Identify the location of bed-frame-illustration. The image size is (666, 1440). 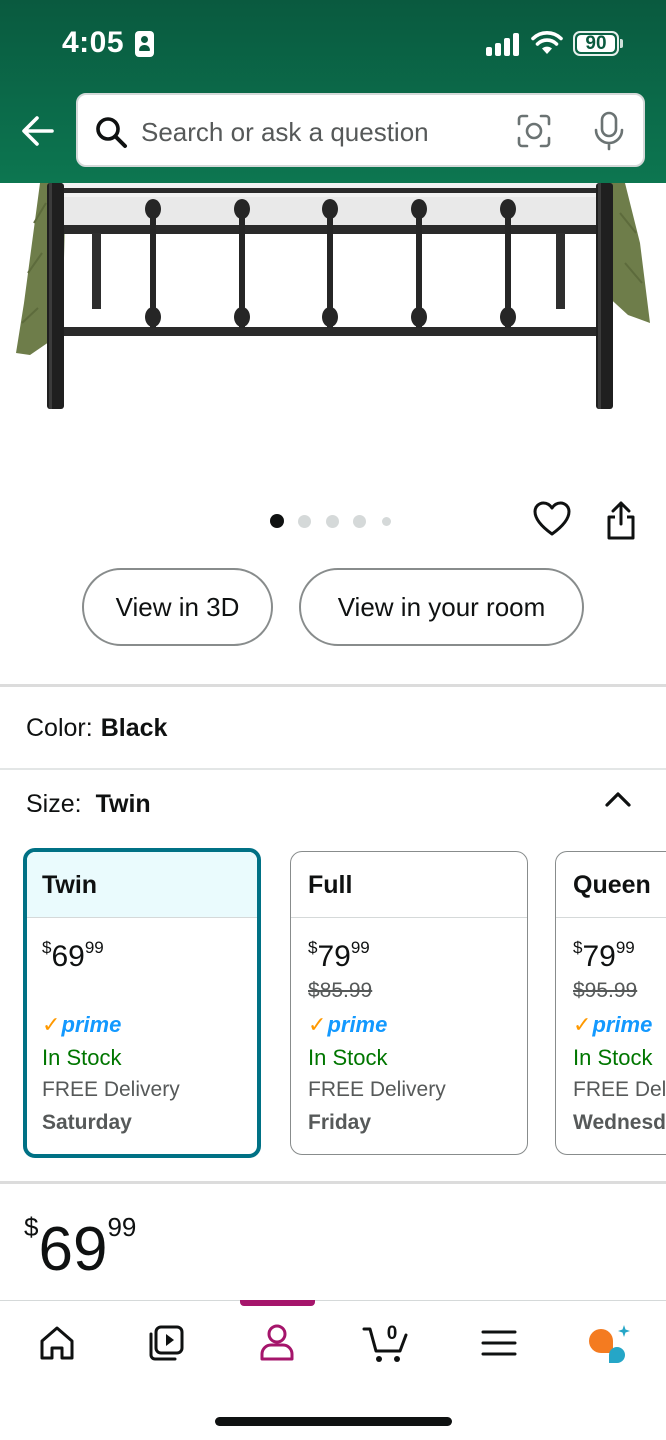
(333, 296).